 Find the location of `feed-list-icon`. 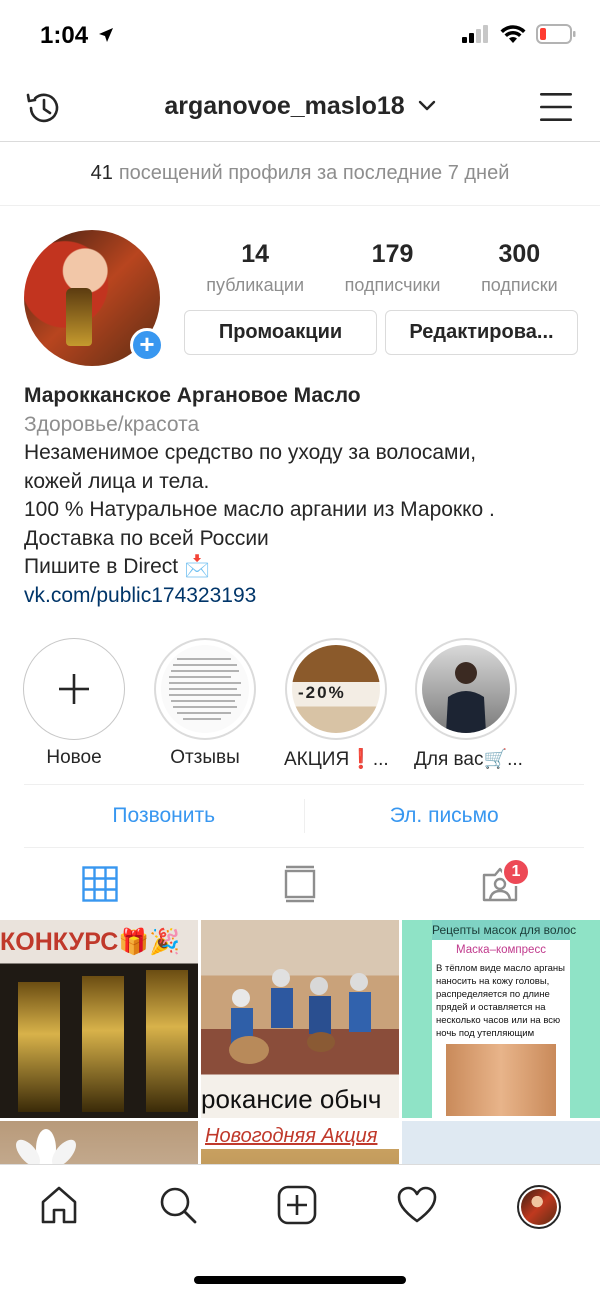

feed-list-icon is located at coordinates (300, 884).